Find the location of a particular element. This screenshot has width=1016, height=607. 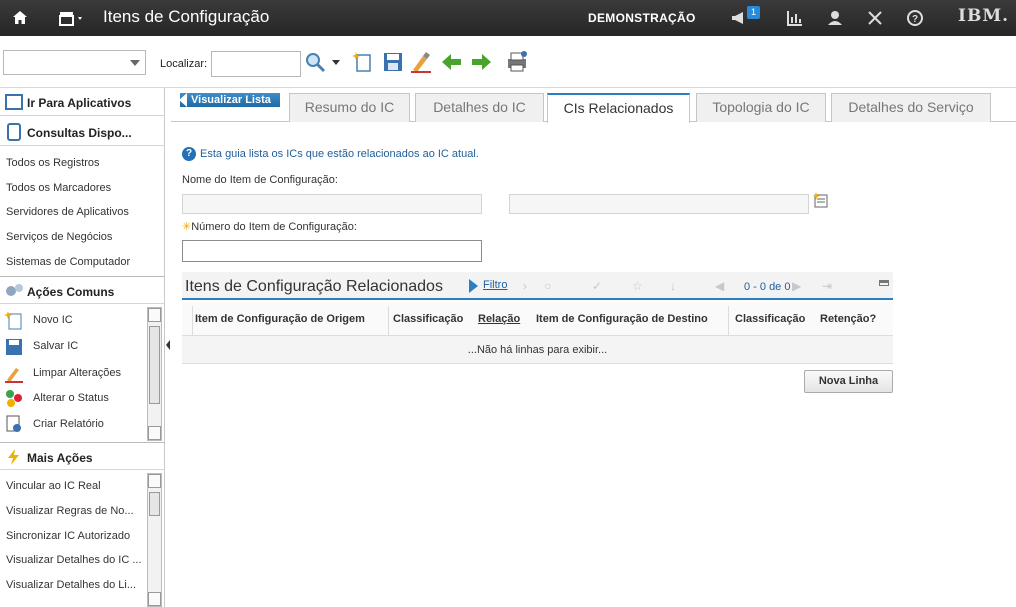

pagination-text: 0 - 0 de 0 is located at coordinates (767, 287).